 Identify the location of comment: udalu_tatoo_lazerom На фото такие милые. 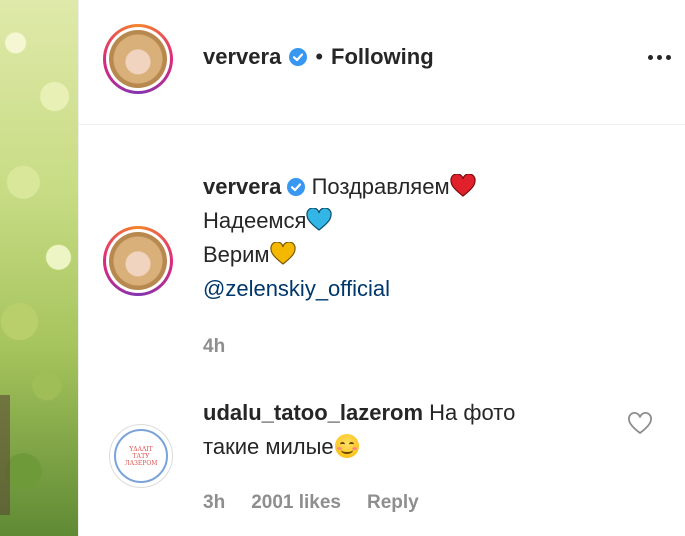
(413, 430).